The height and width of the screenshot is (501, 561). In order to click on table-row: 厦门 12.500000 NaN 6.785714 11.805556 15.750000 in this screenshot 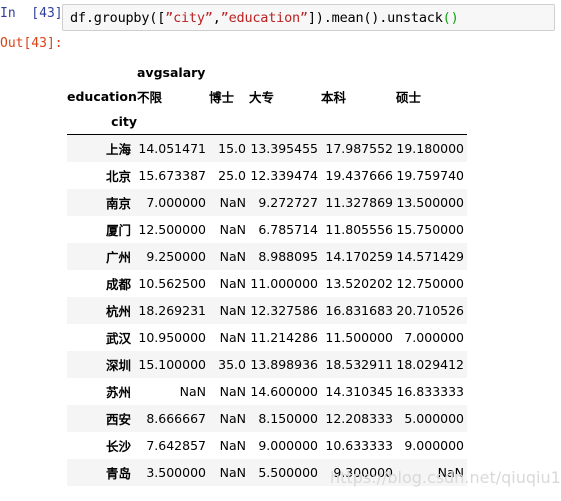, I will do `click(267, 229)`.